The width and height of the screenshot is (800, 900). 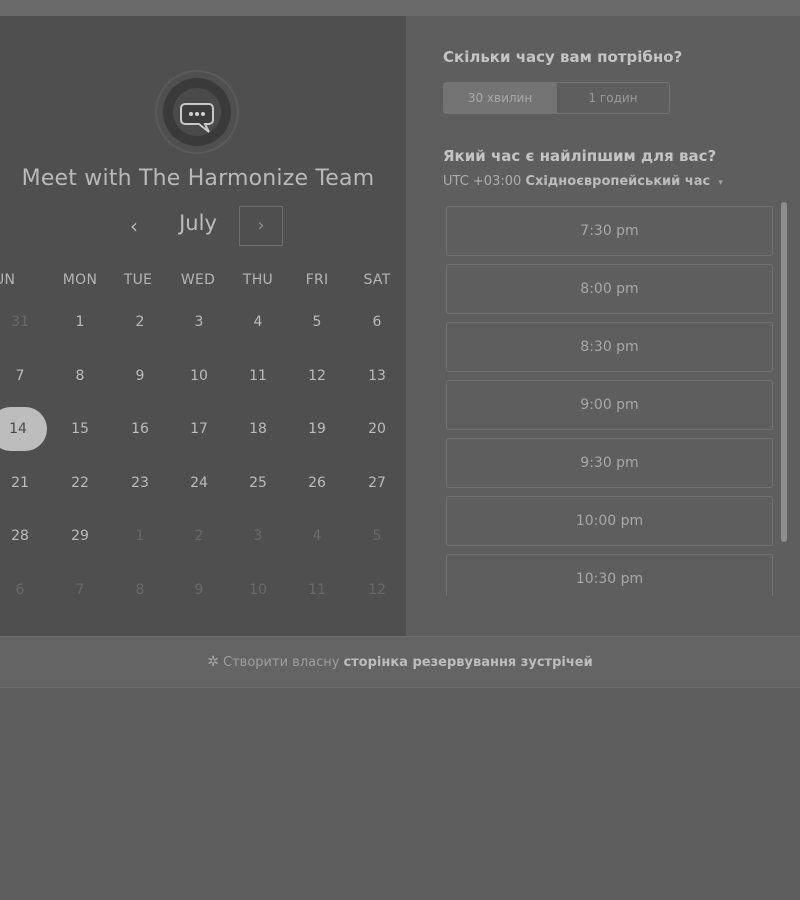 I want to click on time-slot-button: 10:00 pm, so click(x=609, y=521).